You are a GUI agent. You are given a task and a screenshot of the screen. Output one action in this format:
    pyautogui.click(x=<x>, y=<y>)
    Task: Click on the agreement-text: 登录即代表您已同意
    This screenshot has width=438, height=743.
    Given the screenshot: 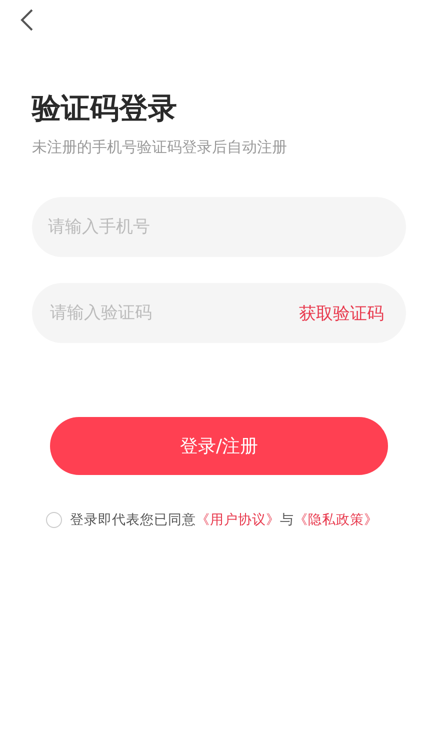 What is the action you would take?
    pyautogui.click(x=133, y=520)
    